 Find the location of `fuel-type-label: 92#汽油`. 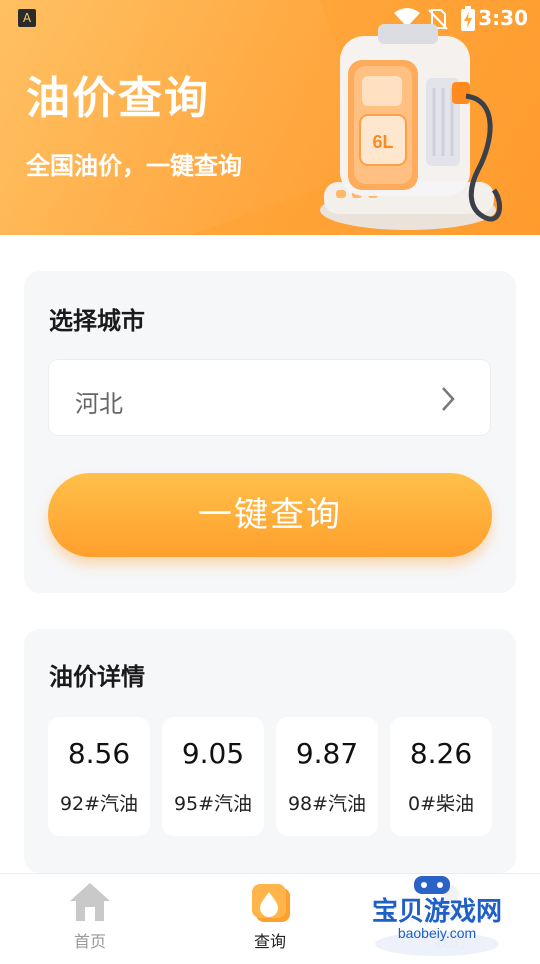

fuel-type-label: 92#汽油 is located at coordinates (99, 804).